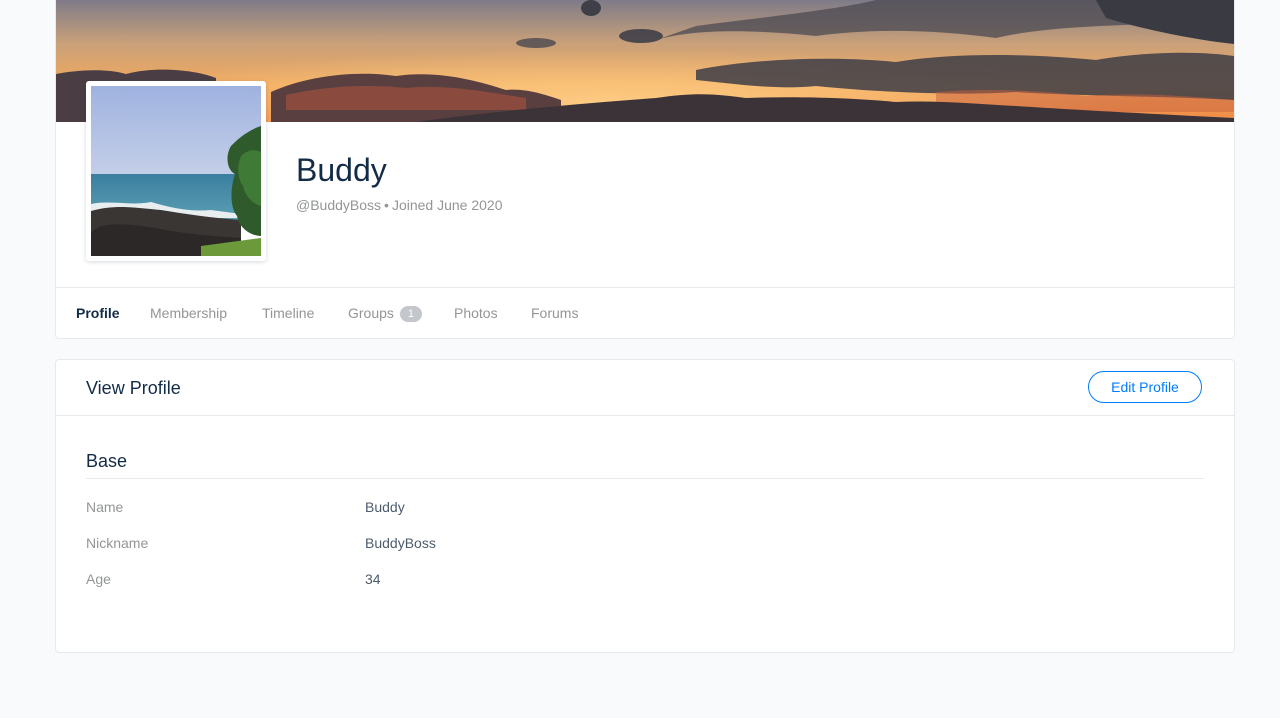 This screenshot has height=718, width=1280. I want to click on tab-label: Forums, so click(555, 313).